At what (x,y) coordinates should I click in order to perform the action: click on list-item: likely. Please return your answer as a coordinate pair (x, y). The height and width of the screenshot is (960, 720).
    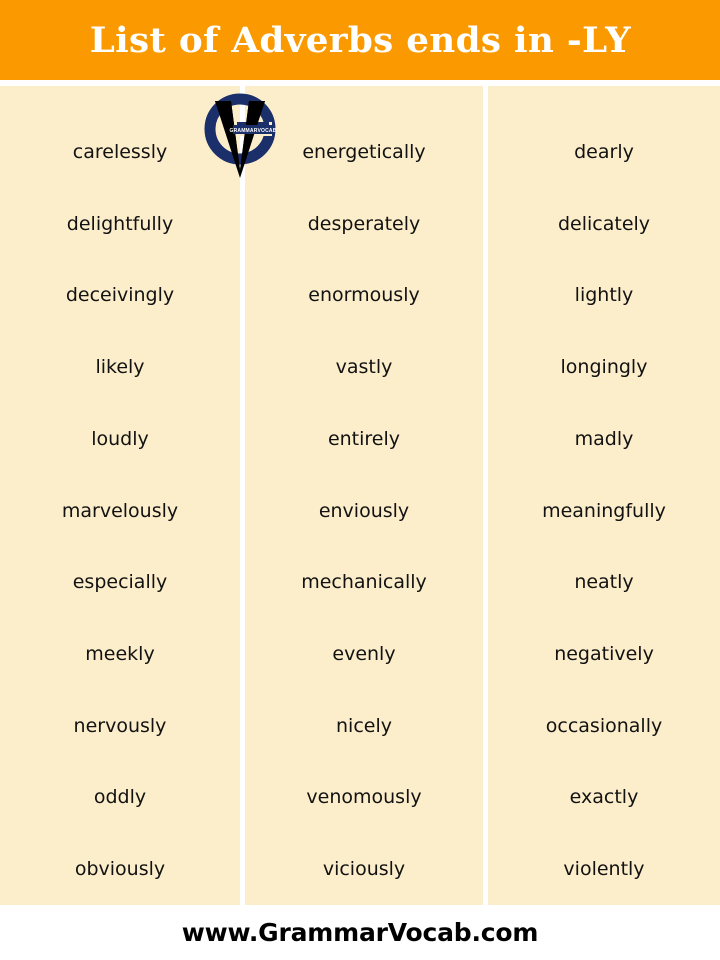
    Looking at the image, I should click on (120, 367).